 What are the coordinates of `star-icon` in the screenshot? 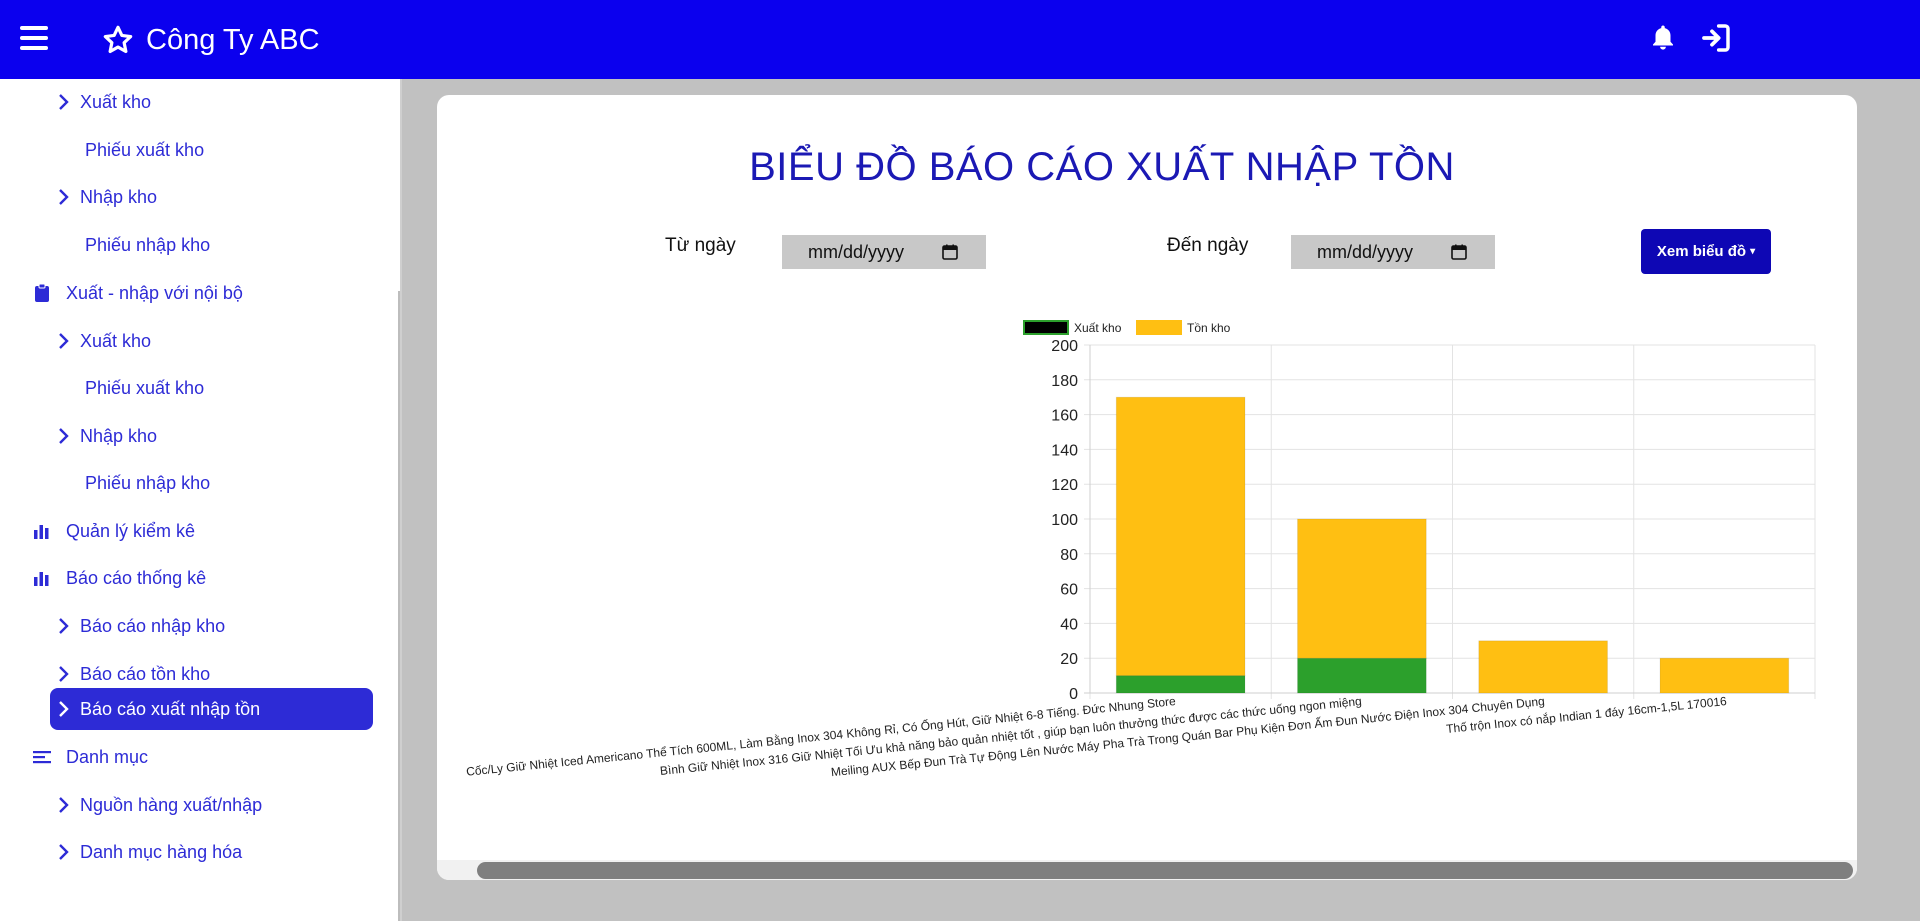 It's located at (118, 39).